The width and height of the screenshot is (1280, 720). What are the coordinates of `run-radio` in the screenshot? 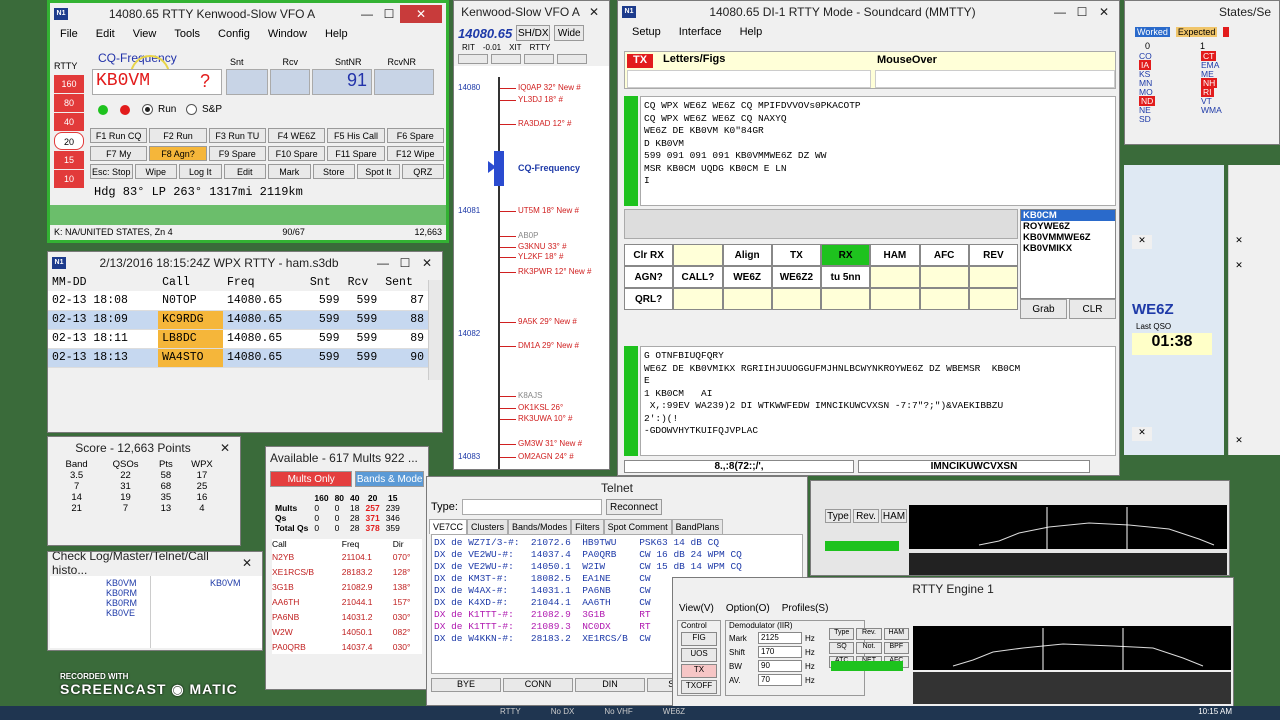 It's located at (147, 109).